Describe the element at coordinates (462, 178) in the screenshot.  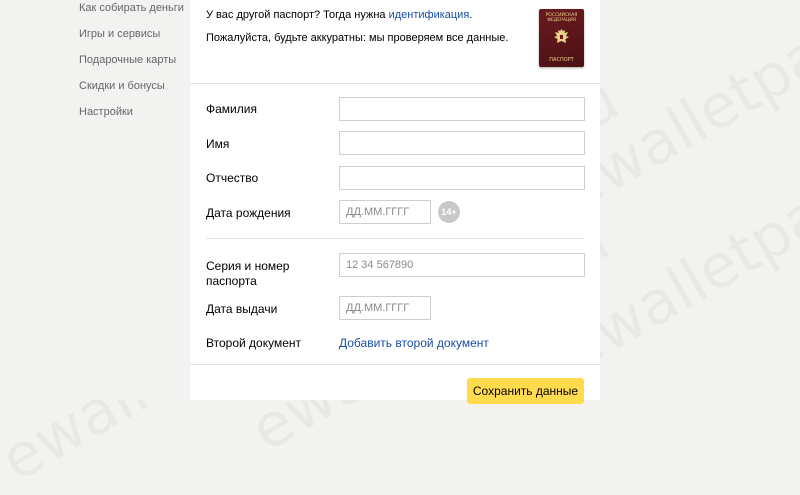
I see `patronymic-input` at that location.